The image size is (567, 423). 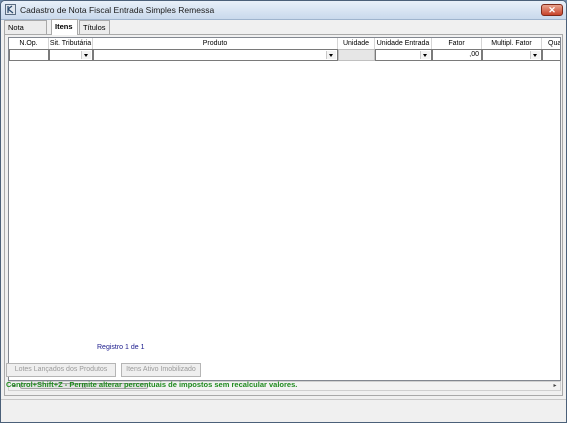 I want to click on col-nop: N.Op., so click(x=29, y=43).